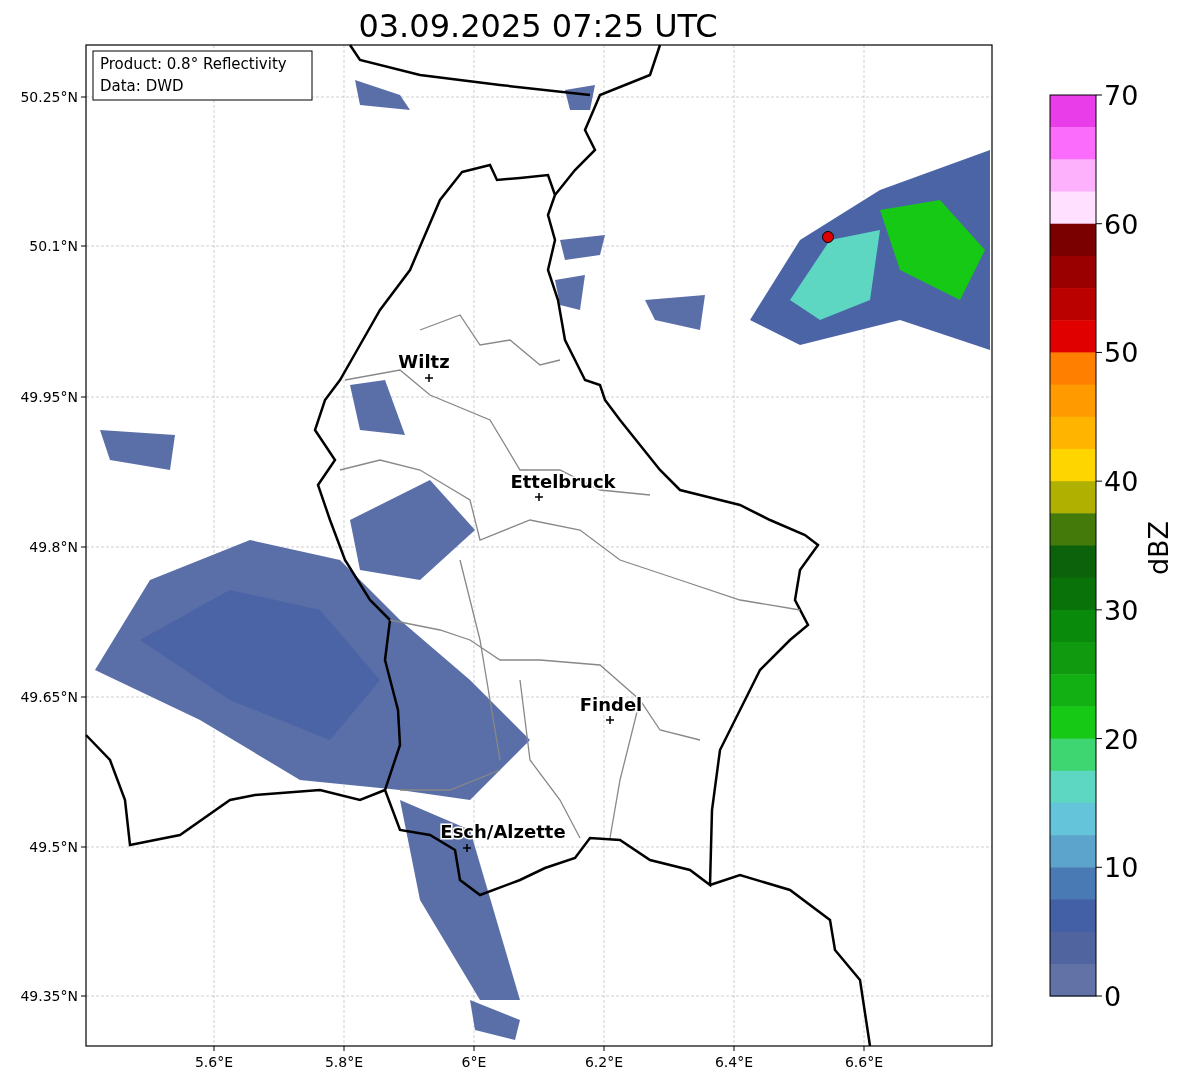 The image size is (1184, 1081). What do you see at coordinates (142, 86) in the screenshot?
I see `info-text: Data: DWD` at bounding box center [142, 86].